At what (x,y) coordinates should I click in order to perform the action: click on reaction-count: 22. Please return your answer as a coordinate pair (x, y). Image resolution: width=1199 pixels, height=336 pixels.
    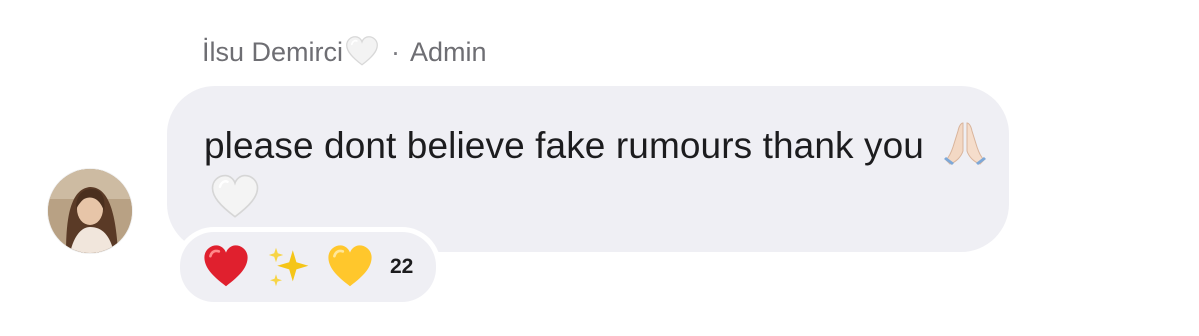
    Looking at the image, I should click on (402, 266).